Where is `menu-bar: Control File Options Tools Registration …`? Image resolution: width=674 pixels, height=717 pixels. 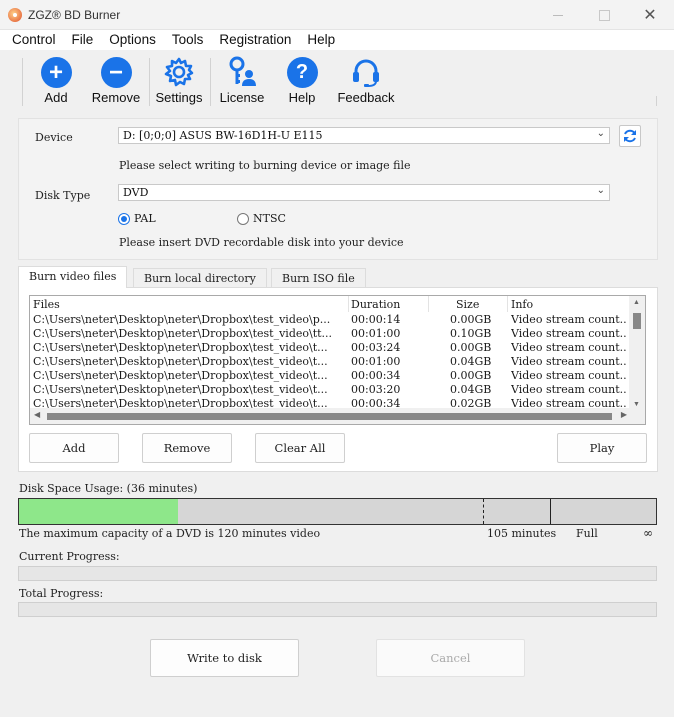
menu-bar: Control File Options Tools Registration … is located at coordinates (337, 40).